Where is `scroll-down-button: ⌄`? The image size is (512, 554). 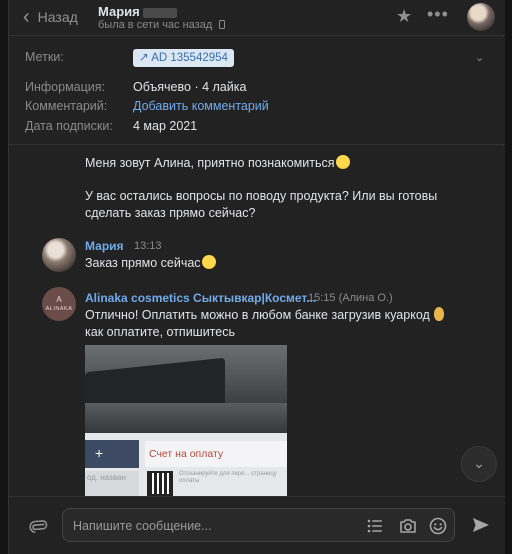 scroll-down-button: ⌄ is located at coordinates (479, 464).